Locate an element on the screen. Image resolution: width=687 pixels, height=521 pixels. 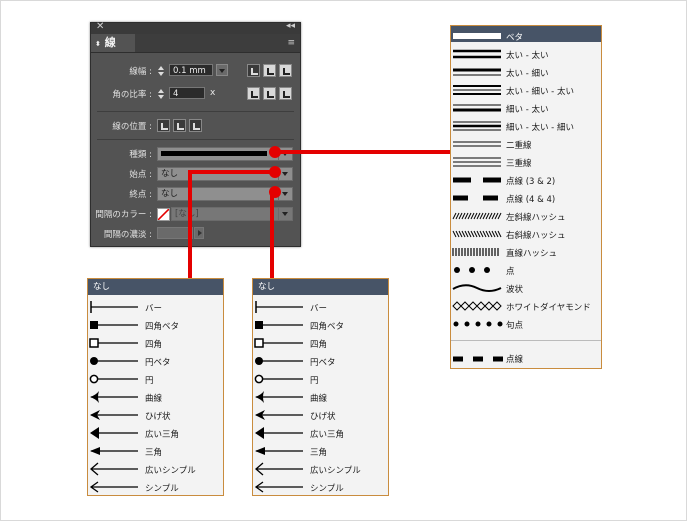
stroke-type-item-thin-thick: 細い - 太い is located at coordinates (526, 108).